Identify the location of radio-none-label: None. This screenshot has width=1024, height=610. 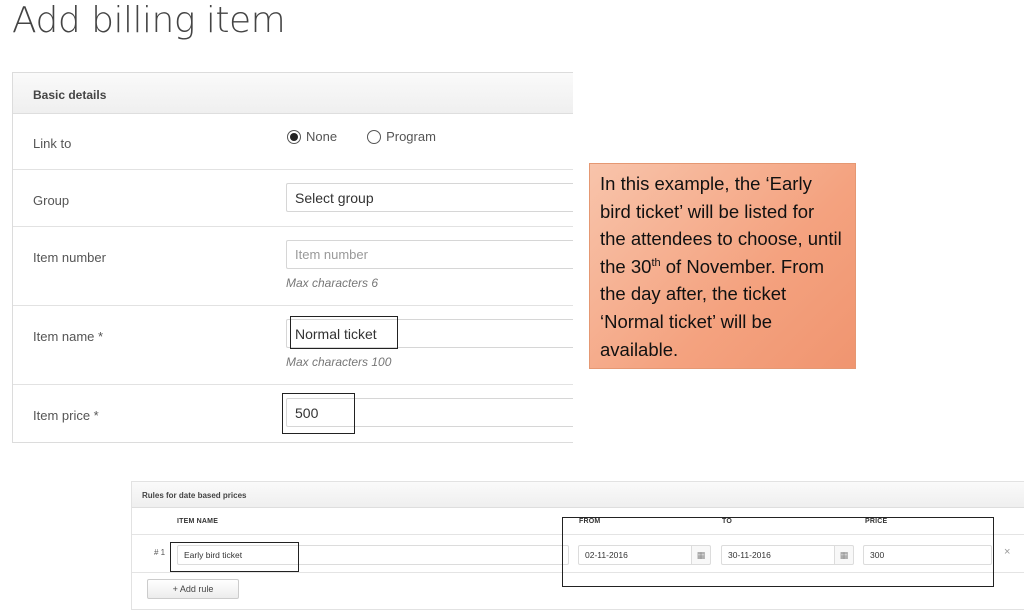
(321, 136).